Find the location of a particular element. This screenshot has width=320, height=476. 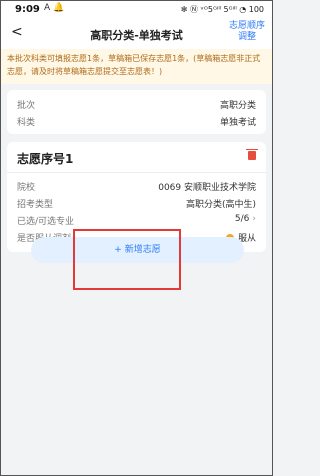

subject-label: 科类 is located at coordinates (26, 123).